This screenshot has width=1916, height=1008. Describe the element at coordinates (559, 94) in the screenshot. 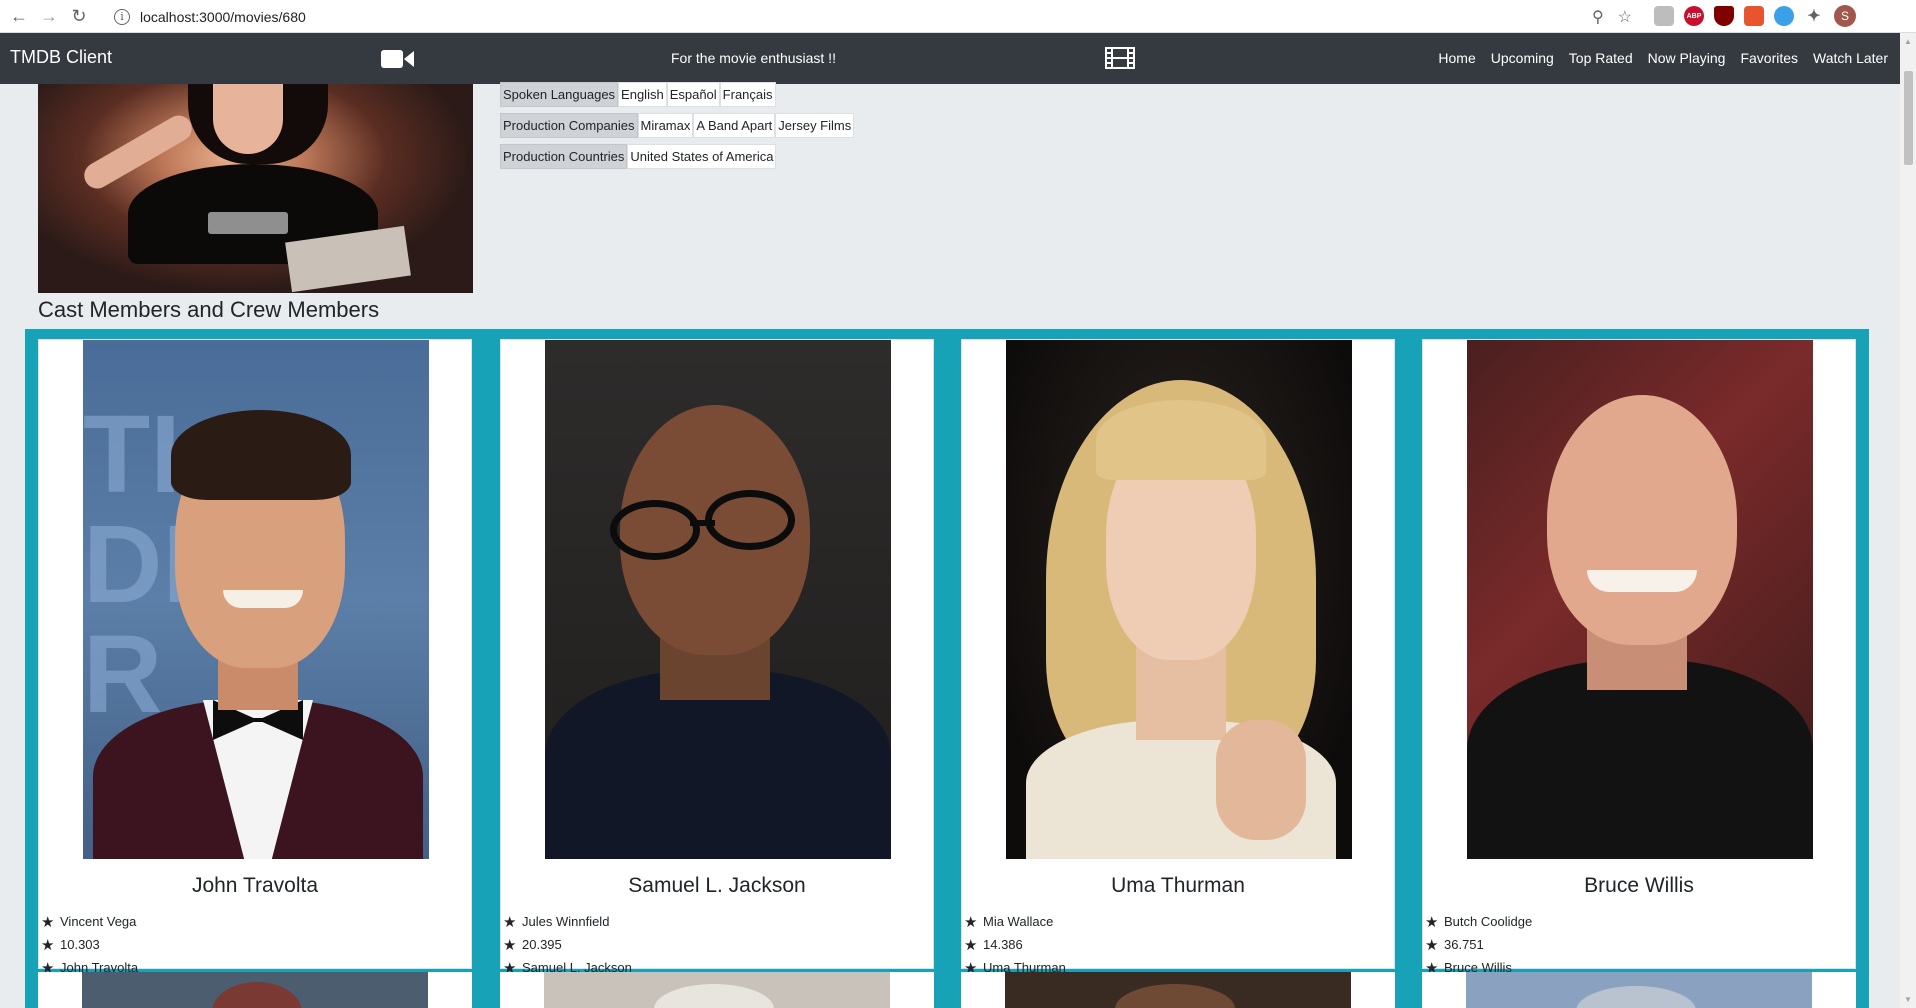

I see `spoken-languages-label: Spoken Languages` at that location.